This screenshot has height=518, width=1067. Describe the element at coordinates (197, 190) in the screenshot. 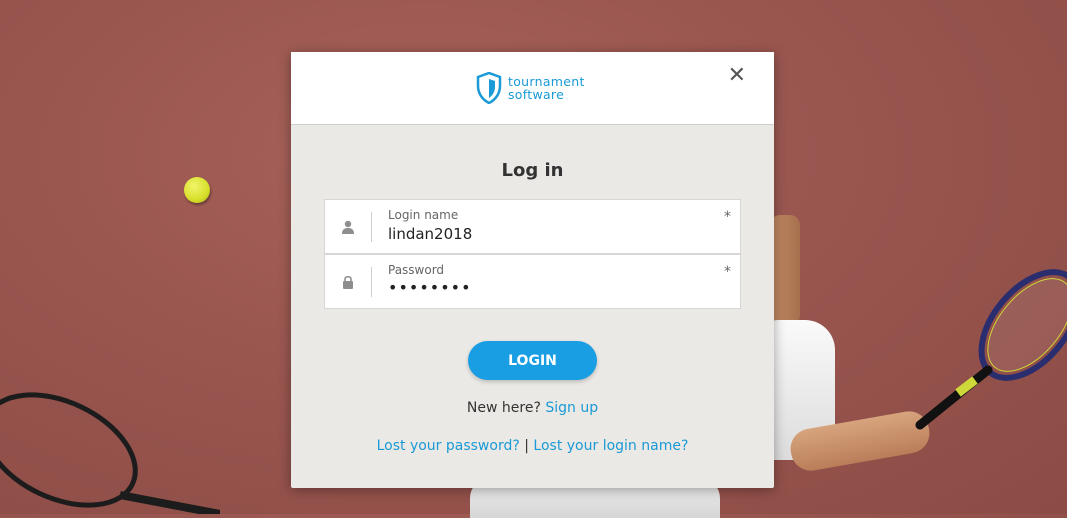

I see `tennis-ball` at that location.